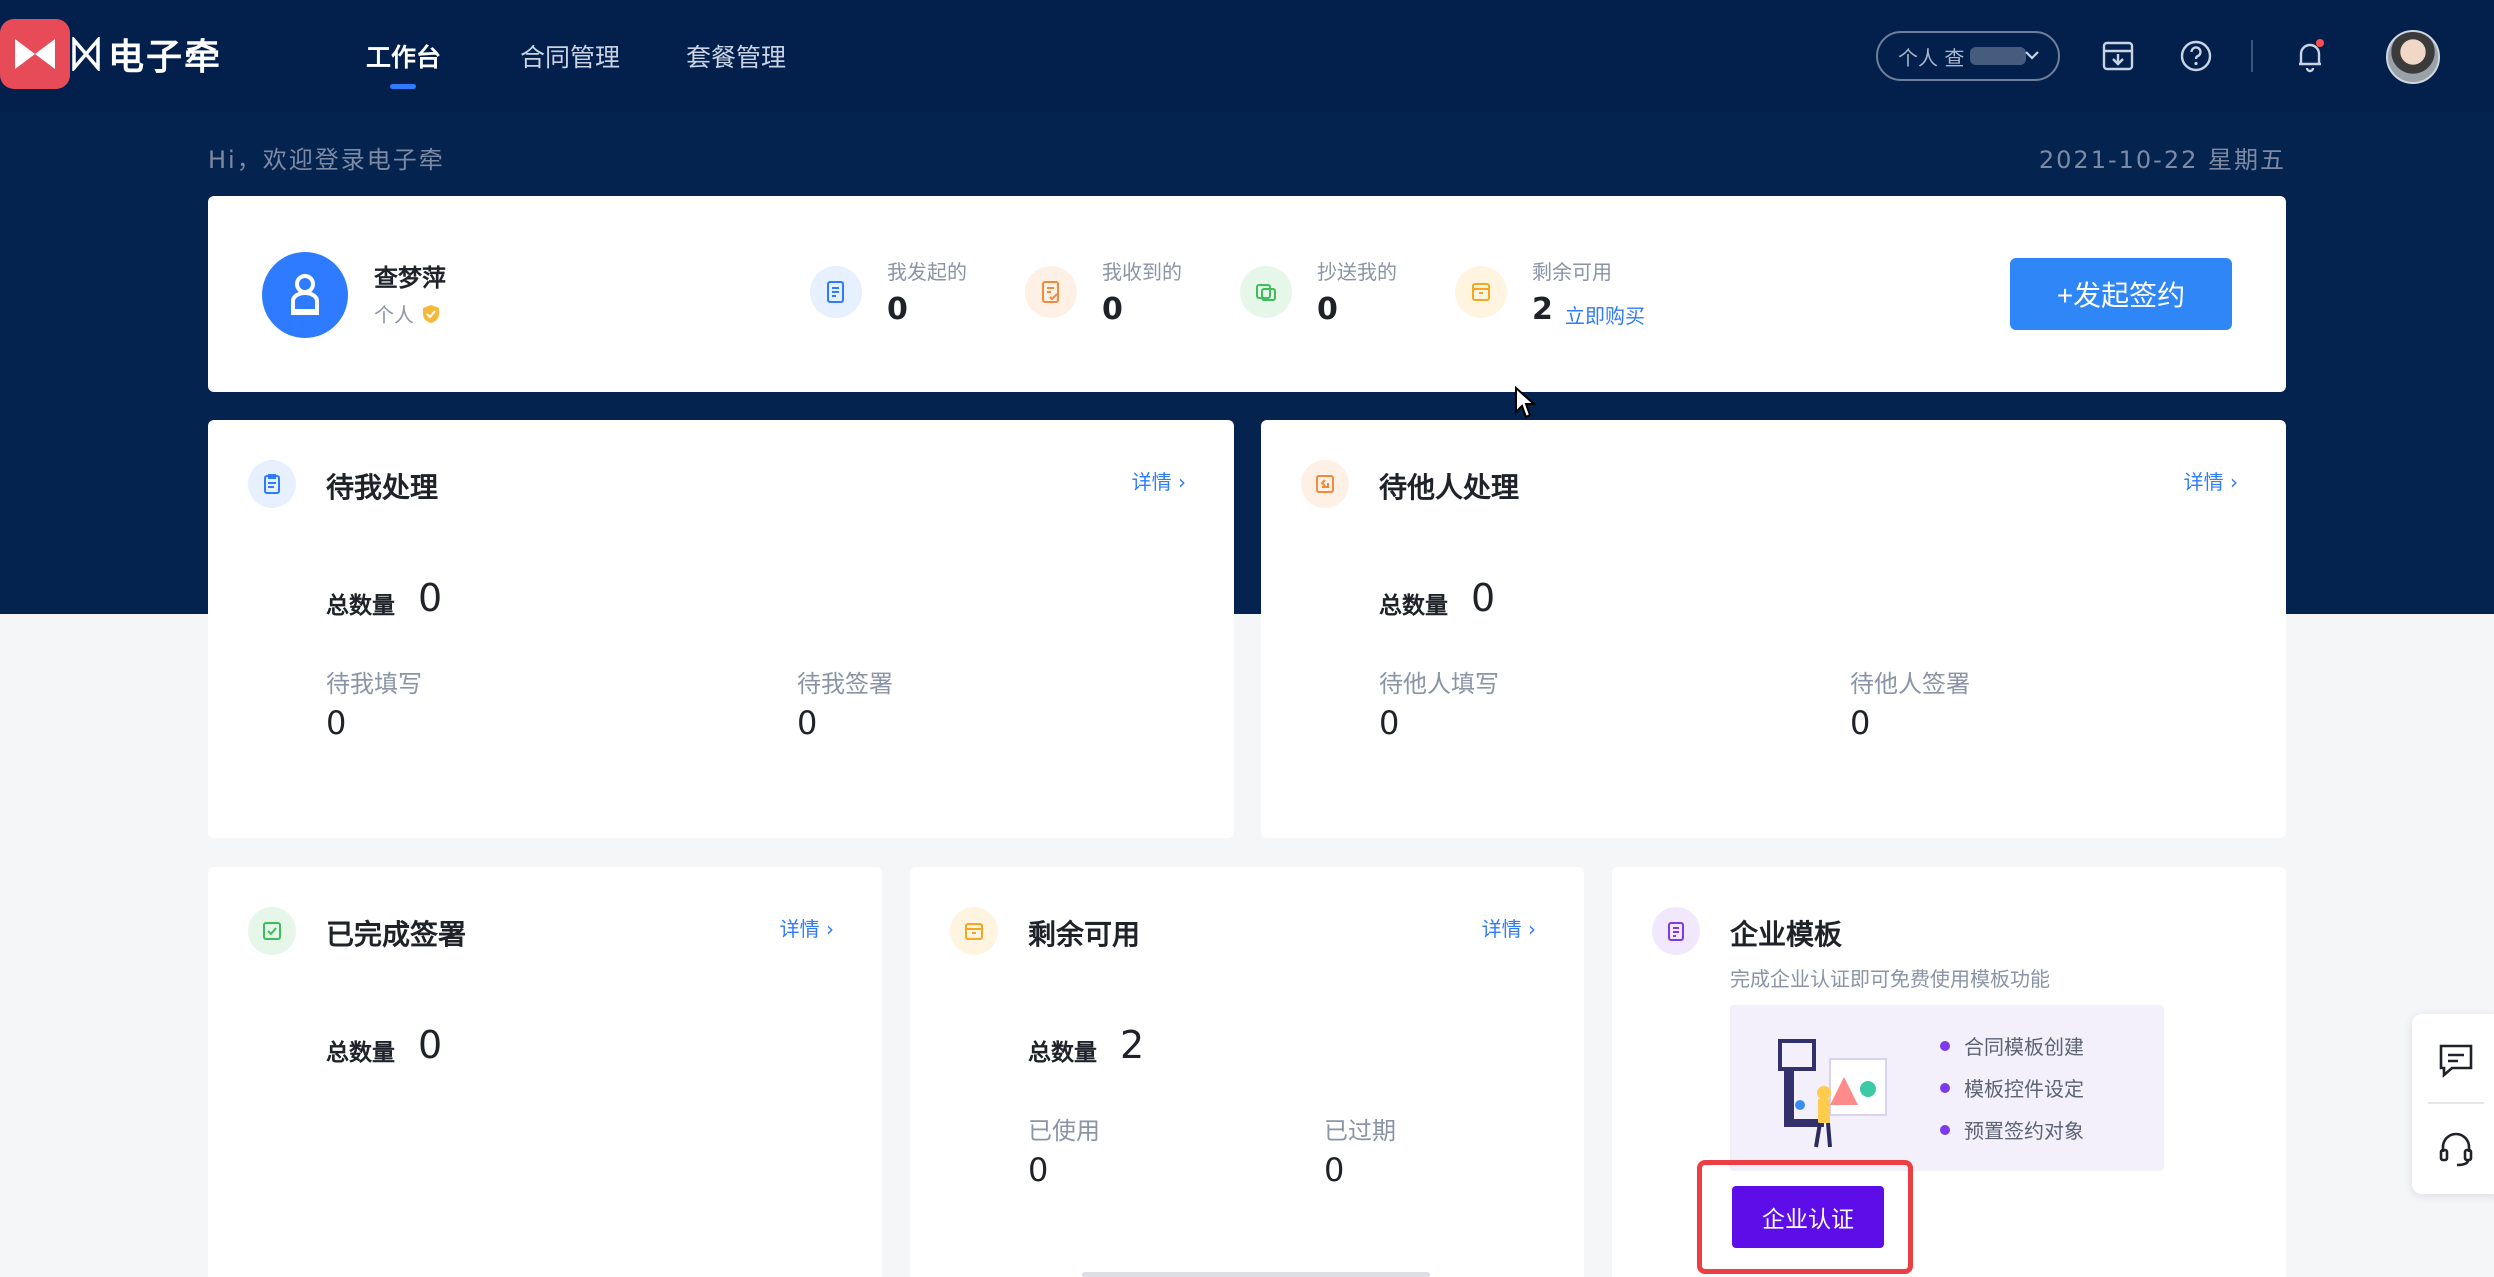  I want to click on greeting-text: Hi，欢迎登录电子牵, so click(326, 160).